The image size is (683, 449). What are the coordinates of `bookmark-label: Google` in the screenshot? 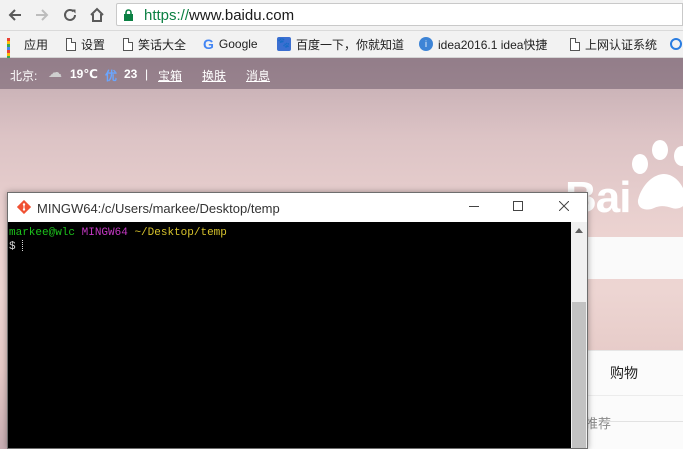 It's located at (238, 44).